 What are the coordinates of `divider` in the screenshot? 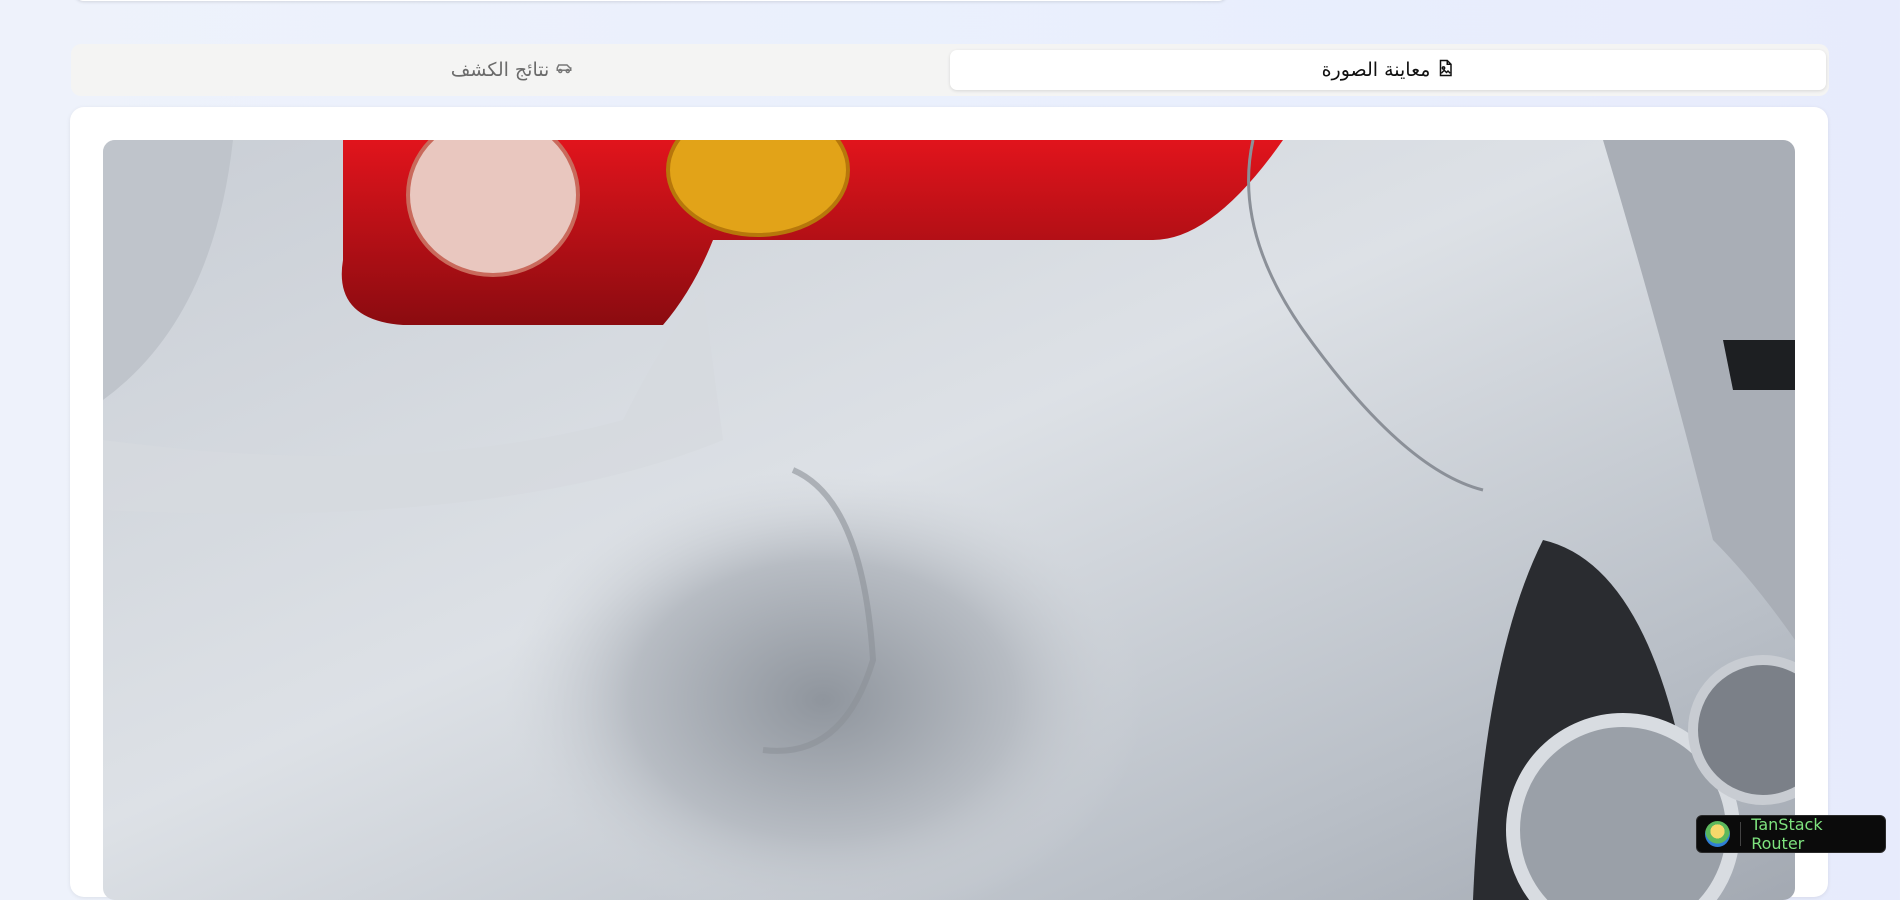 It's located at (1741, 834).